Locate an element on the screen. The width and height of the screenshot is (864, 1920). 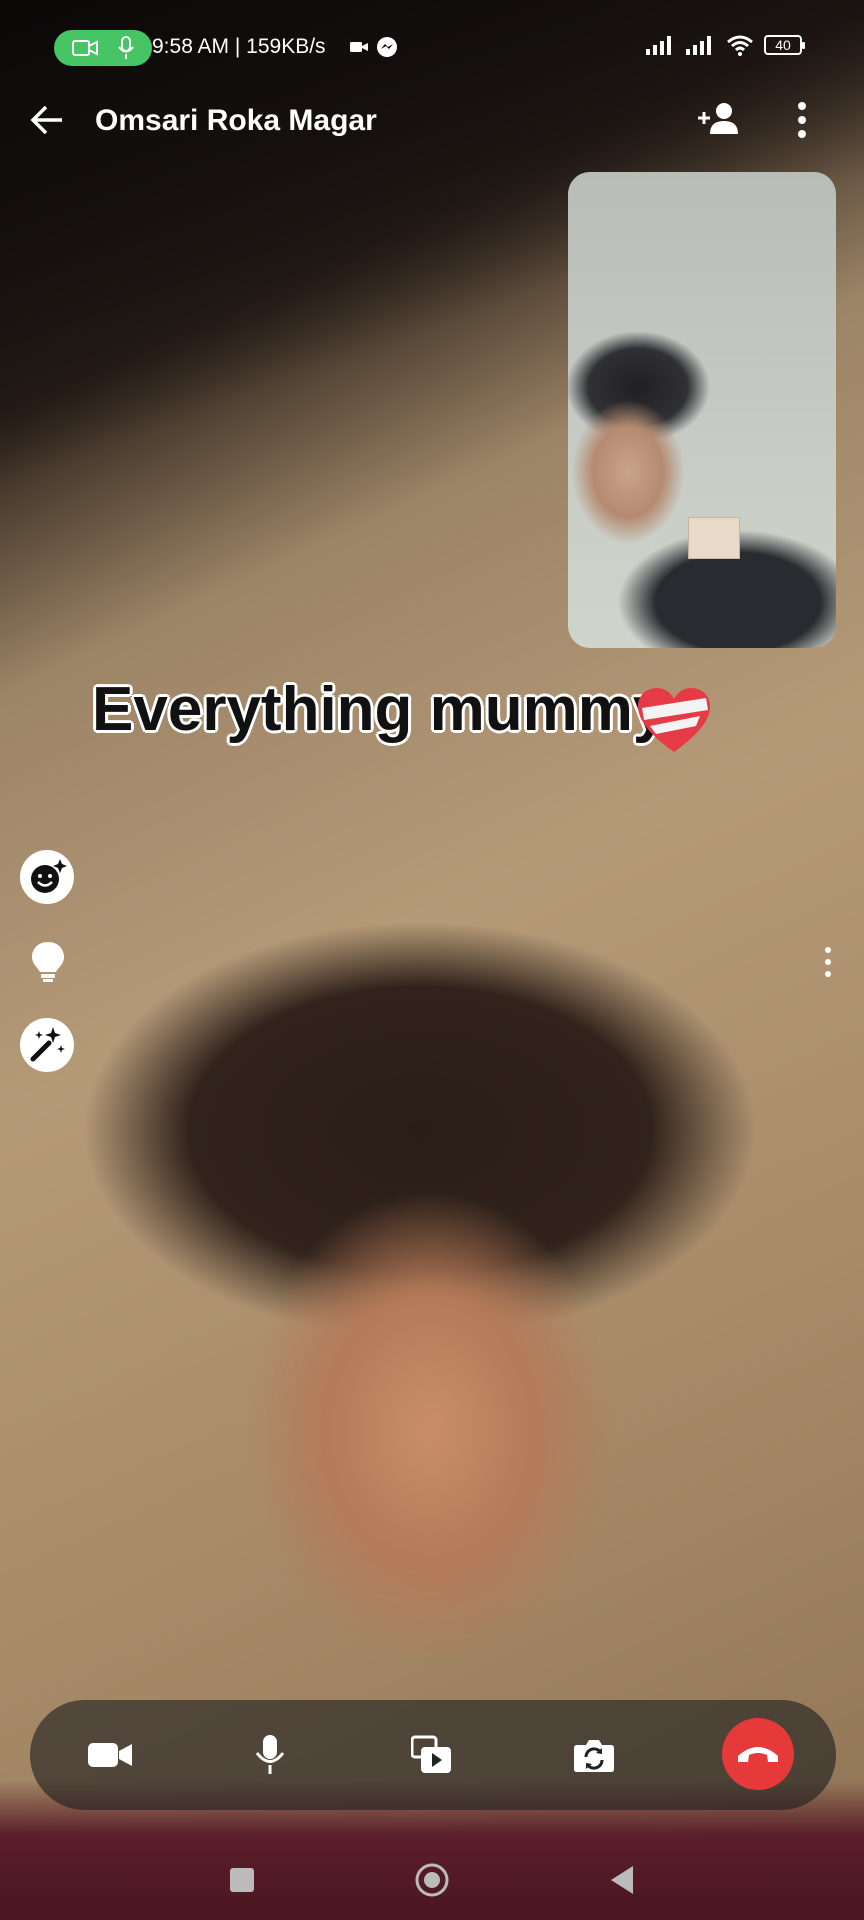
side-more-button is located at coordinates (828, 962).